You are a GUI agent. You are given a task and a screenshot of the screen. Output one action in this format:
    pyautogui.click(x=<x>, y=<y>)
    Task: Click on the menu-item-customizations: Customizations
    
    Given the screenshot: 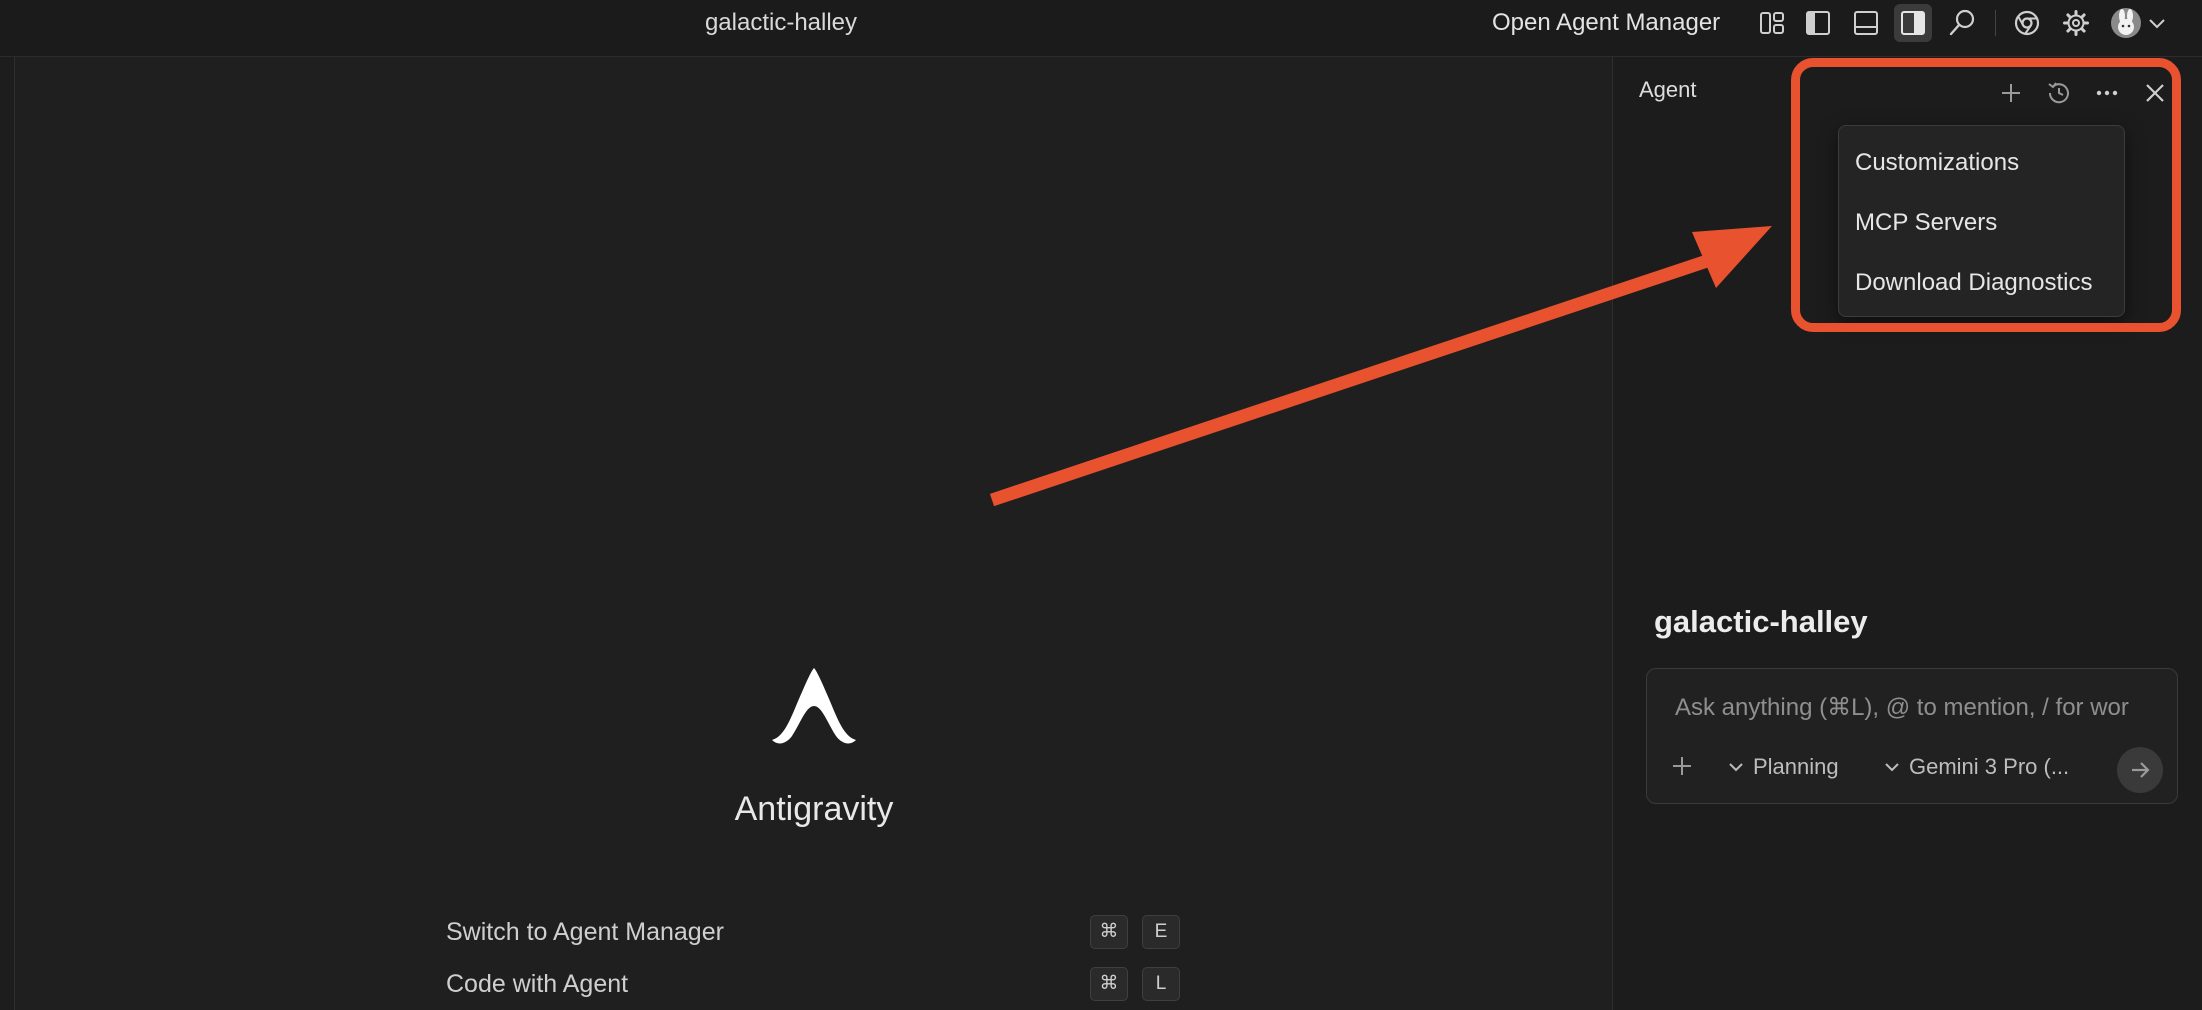 What is the action you would take?
    pyautogui.click(x=1981, y=163)
    